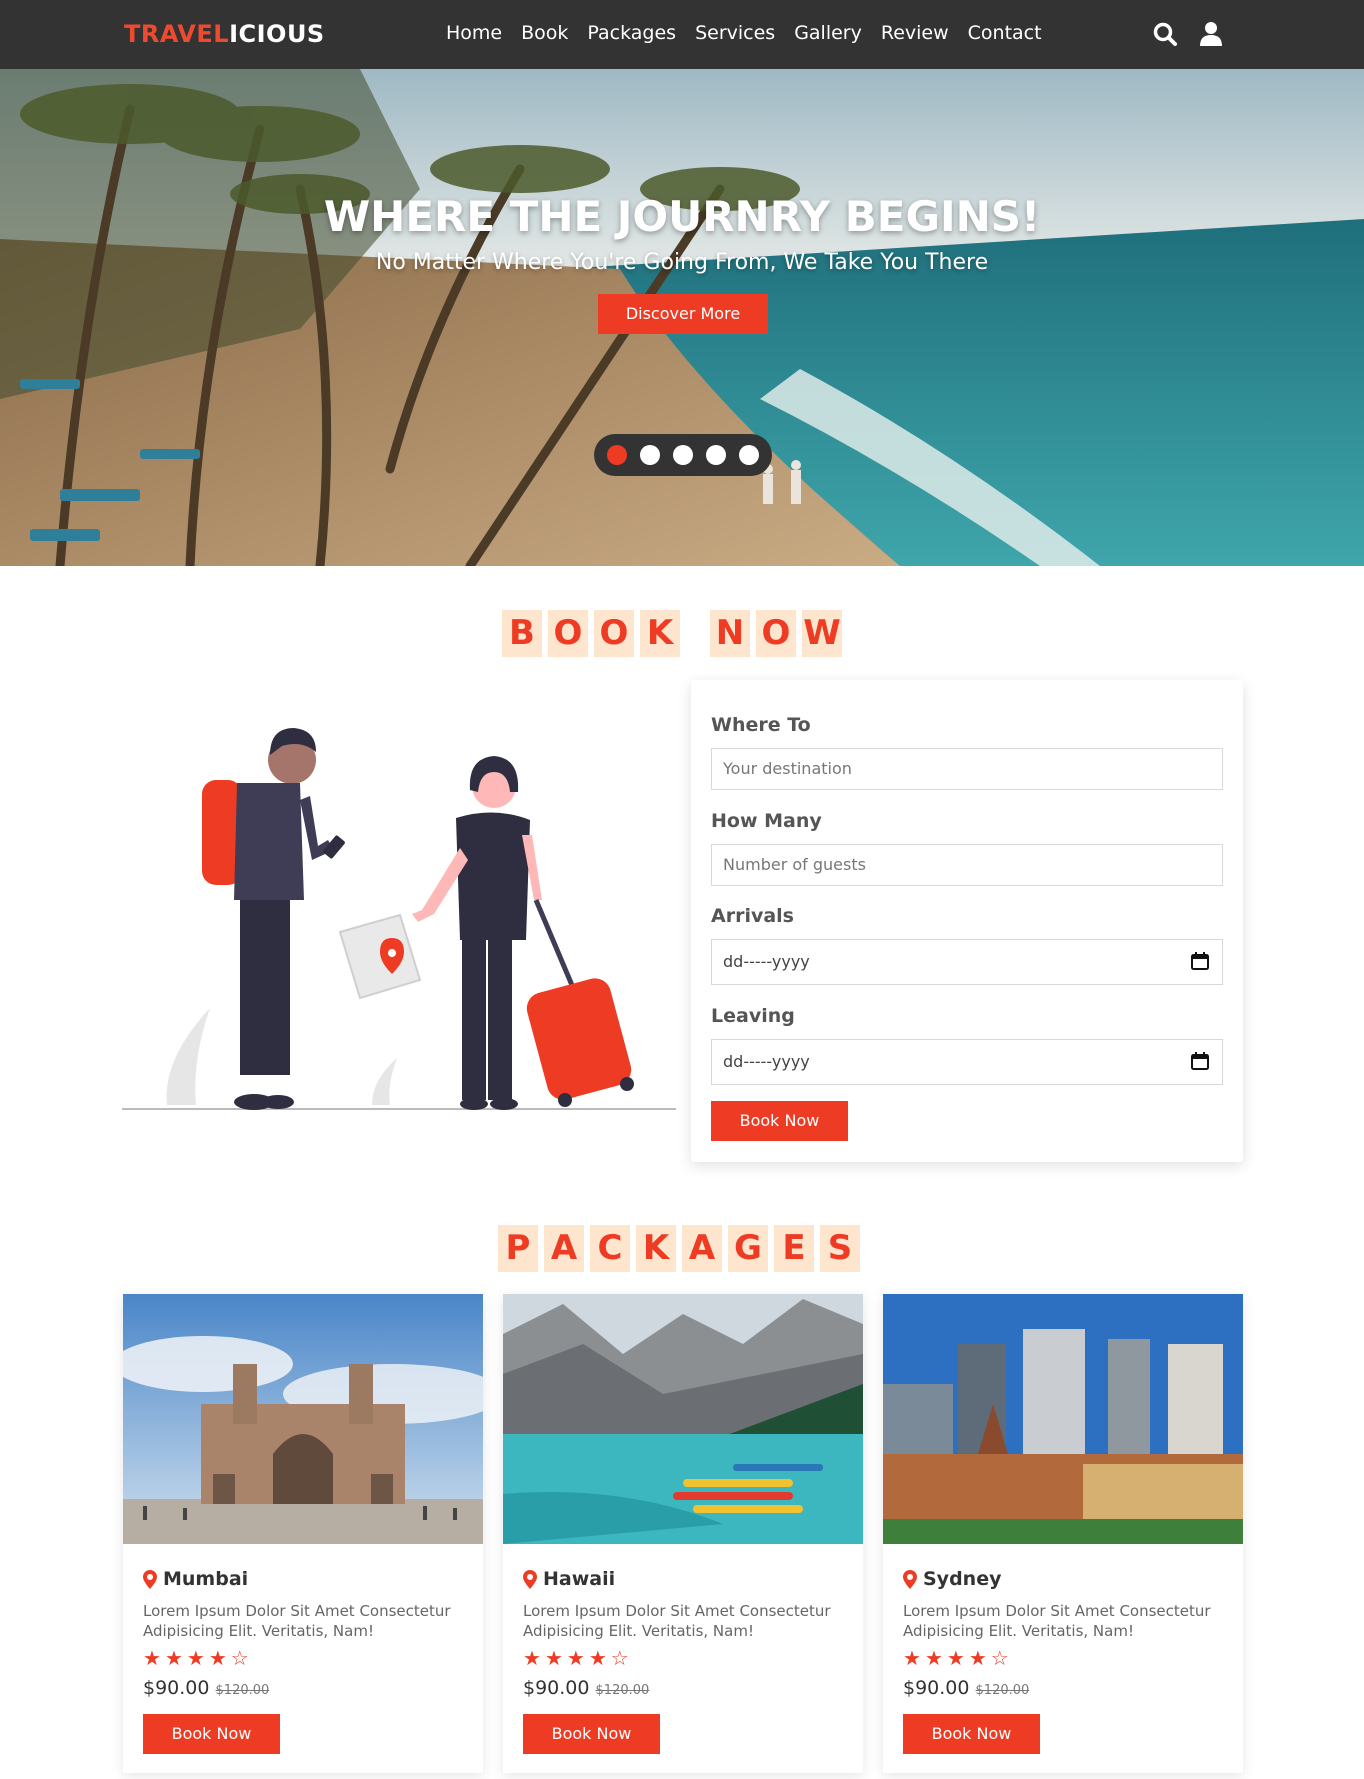 The image size is (1364, 1779). I want to click on package-place: Sydney, so click(952, 1579).